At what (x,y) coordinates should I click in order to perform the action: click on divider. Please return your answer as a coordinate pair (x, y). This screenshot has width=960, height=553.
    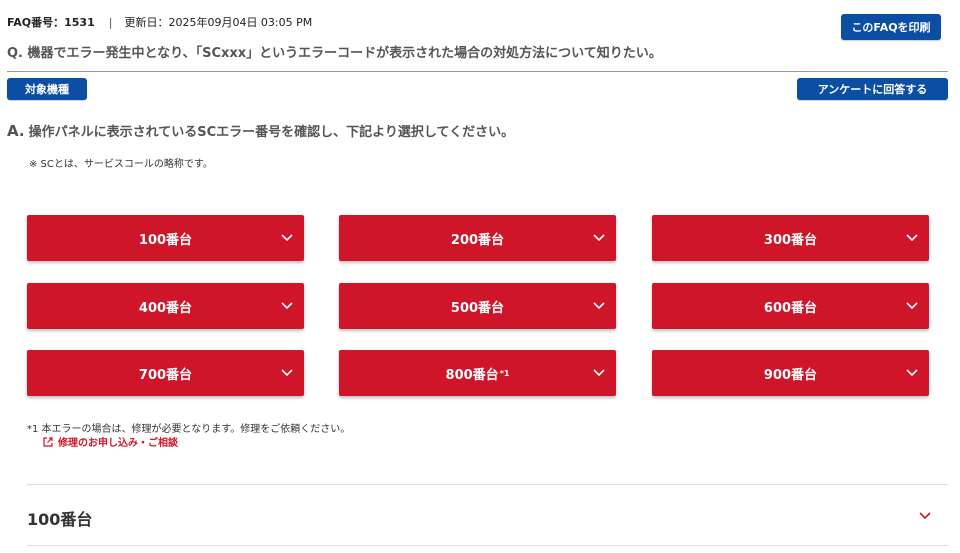
    Looking at the image, I should click on (477, 71).